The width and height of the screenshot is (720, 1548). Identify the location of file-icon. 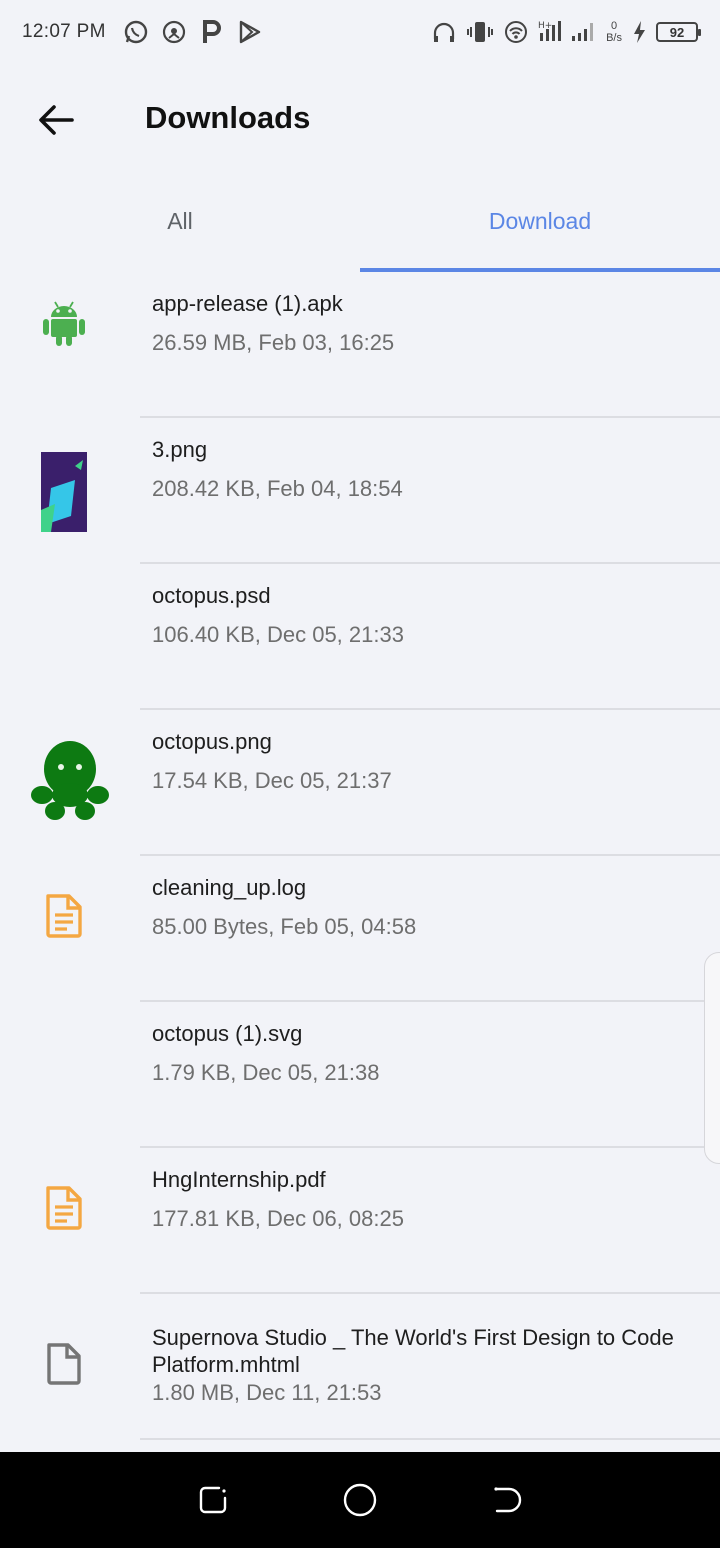
(64, 1364).